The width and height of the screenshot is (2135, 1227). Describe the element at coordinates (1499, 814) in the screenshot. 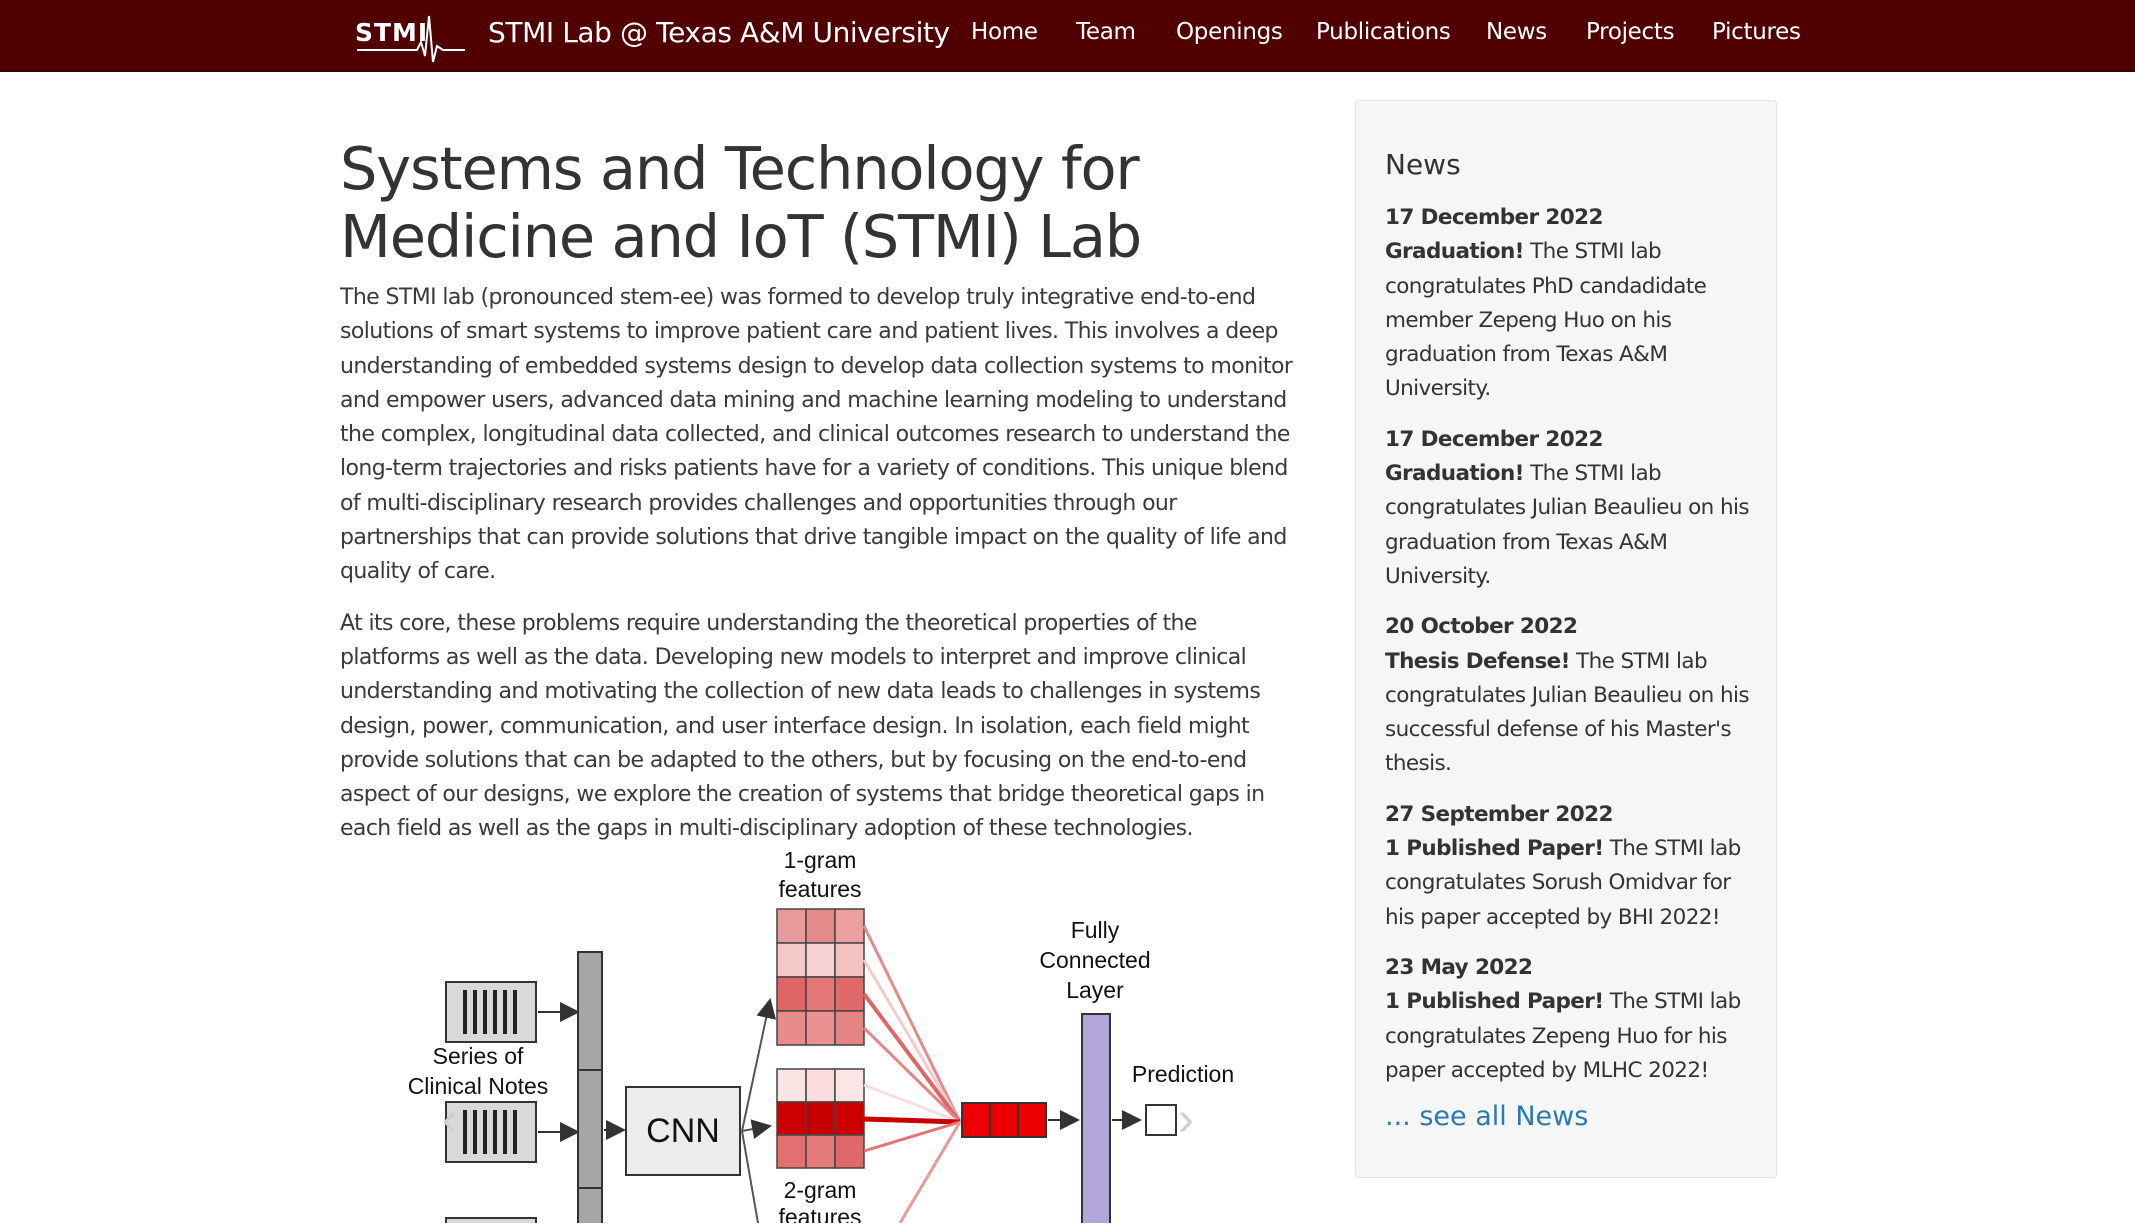

I see `news-date: 27 September 2022` at that location.